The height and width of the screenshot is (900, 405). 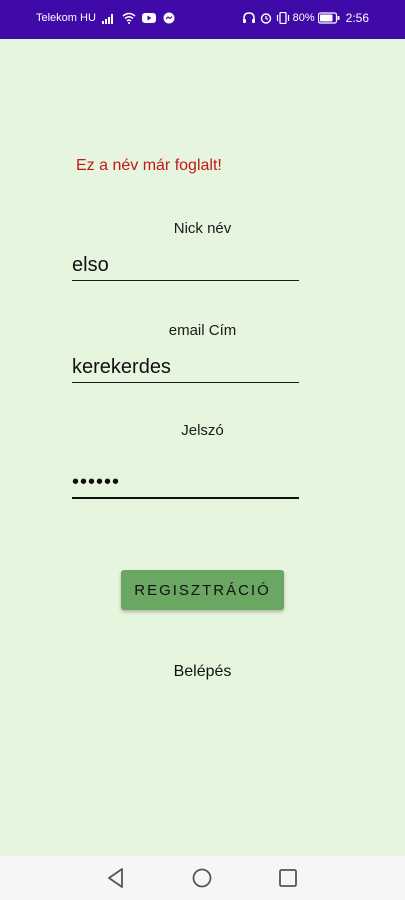 What do you see at coordinates (357, 18) in the screenshot?
I see `clock: 2:56` at bounding box center [357, 18].